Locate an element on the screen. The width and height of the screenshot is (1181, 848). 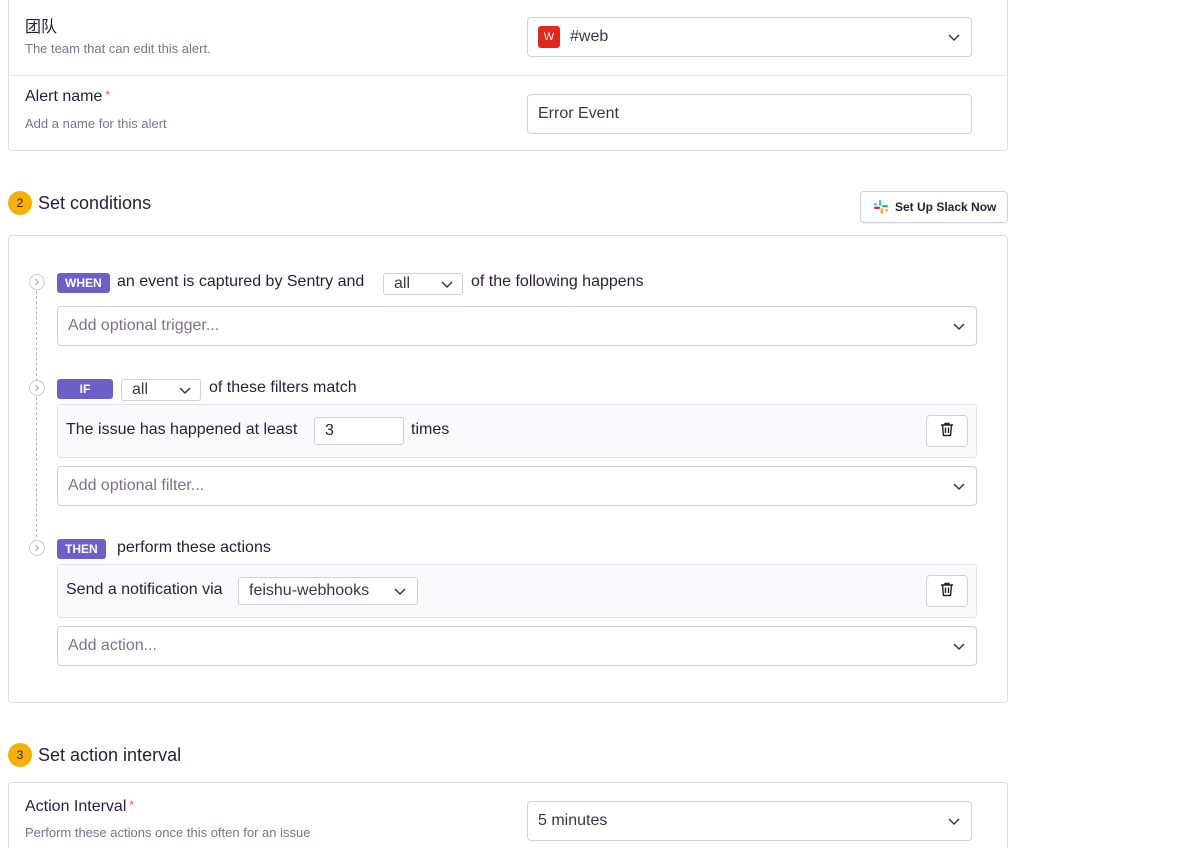
if-suffix: of these filters match is located at coordinates (283, 387).